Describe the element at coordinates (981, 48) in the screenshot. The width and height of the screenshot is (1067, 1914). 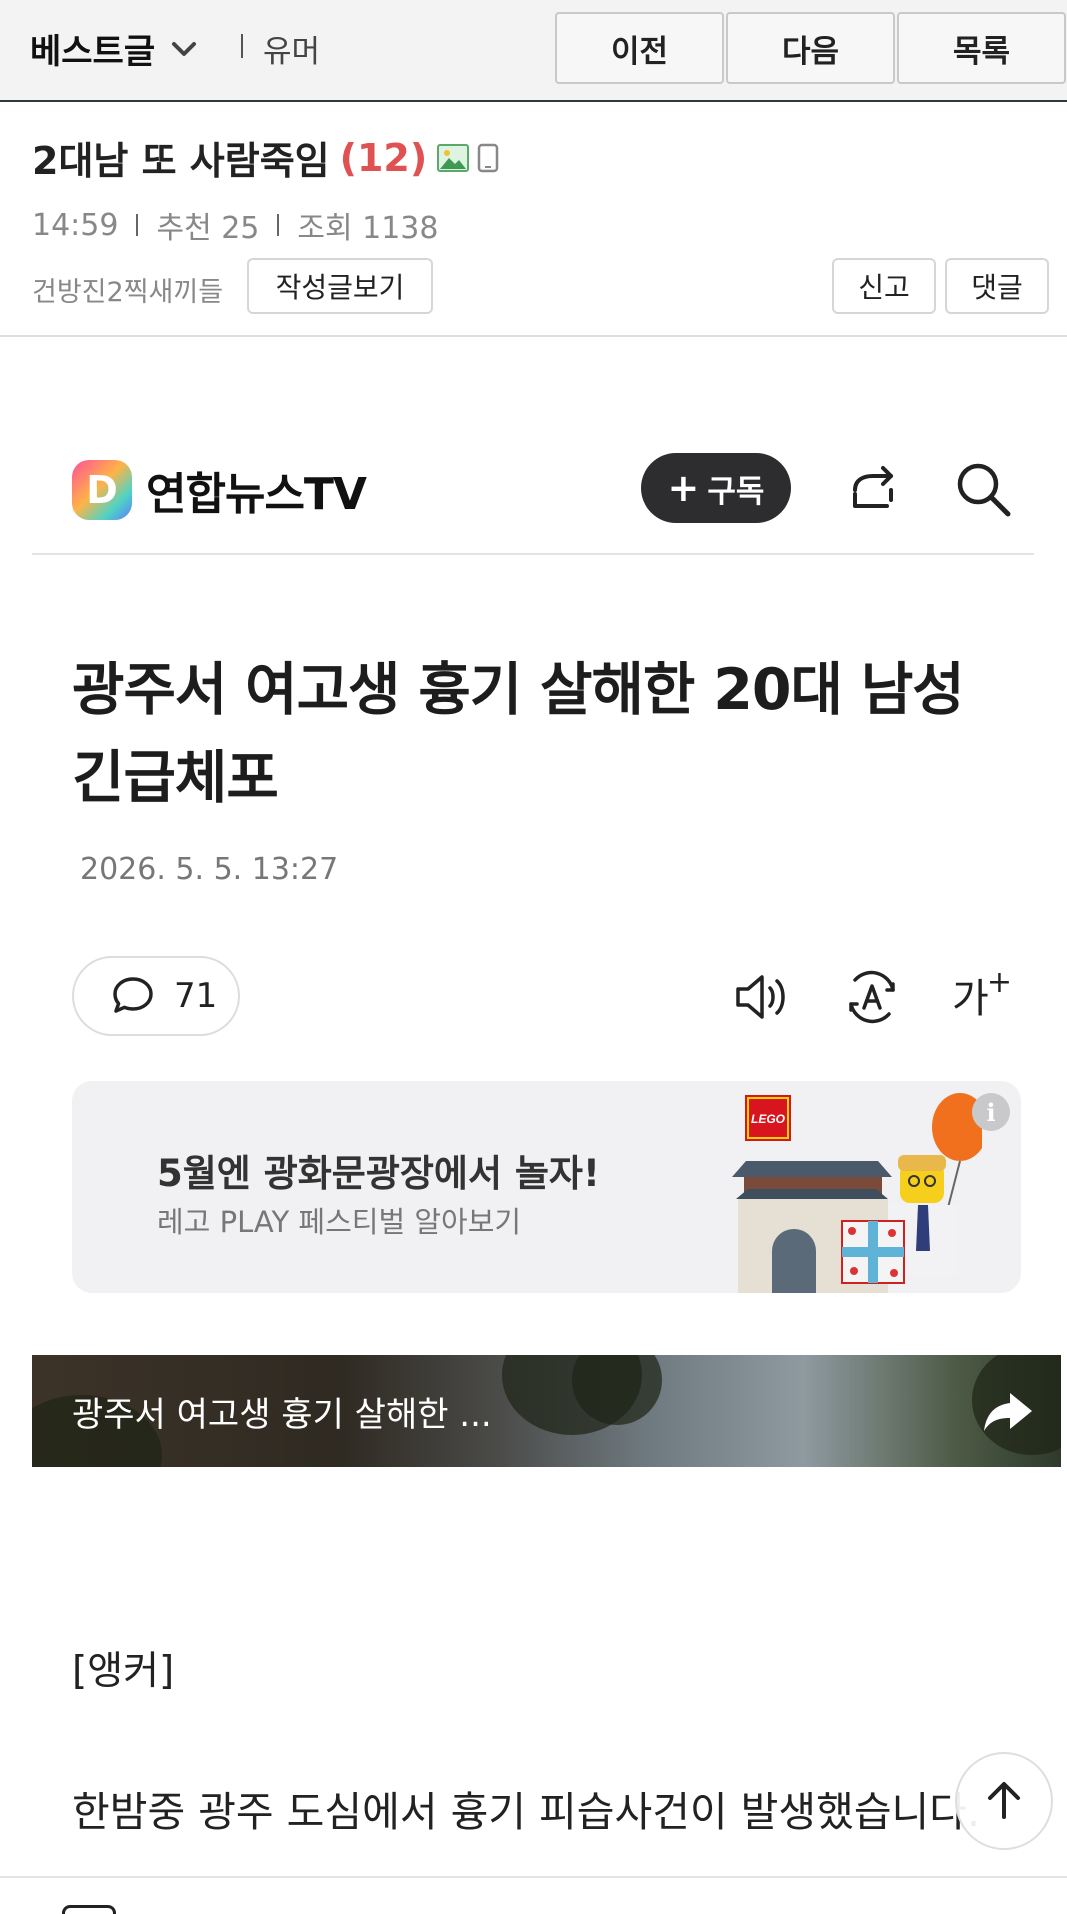
I see `list-button: 목록` at that location.